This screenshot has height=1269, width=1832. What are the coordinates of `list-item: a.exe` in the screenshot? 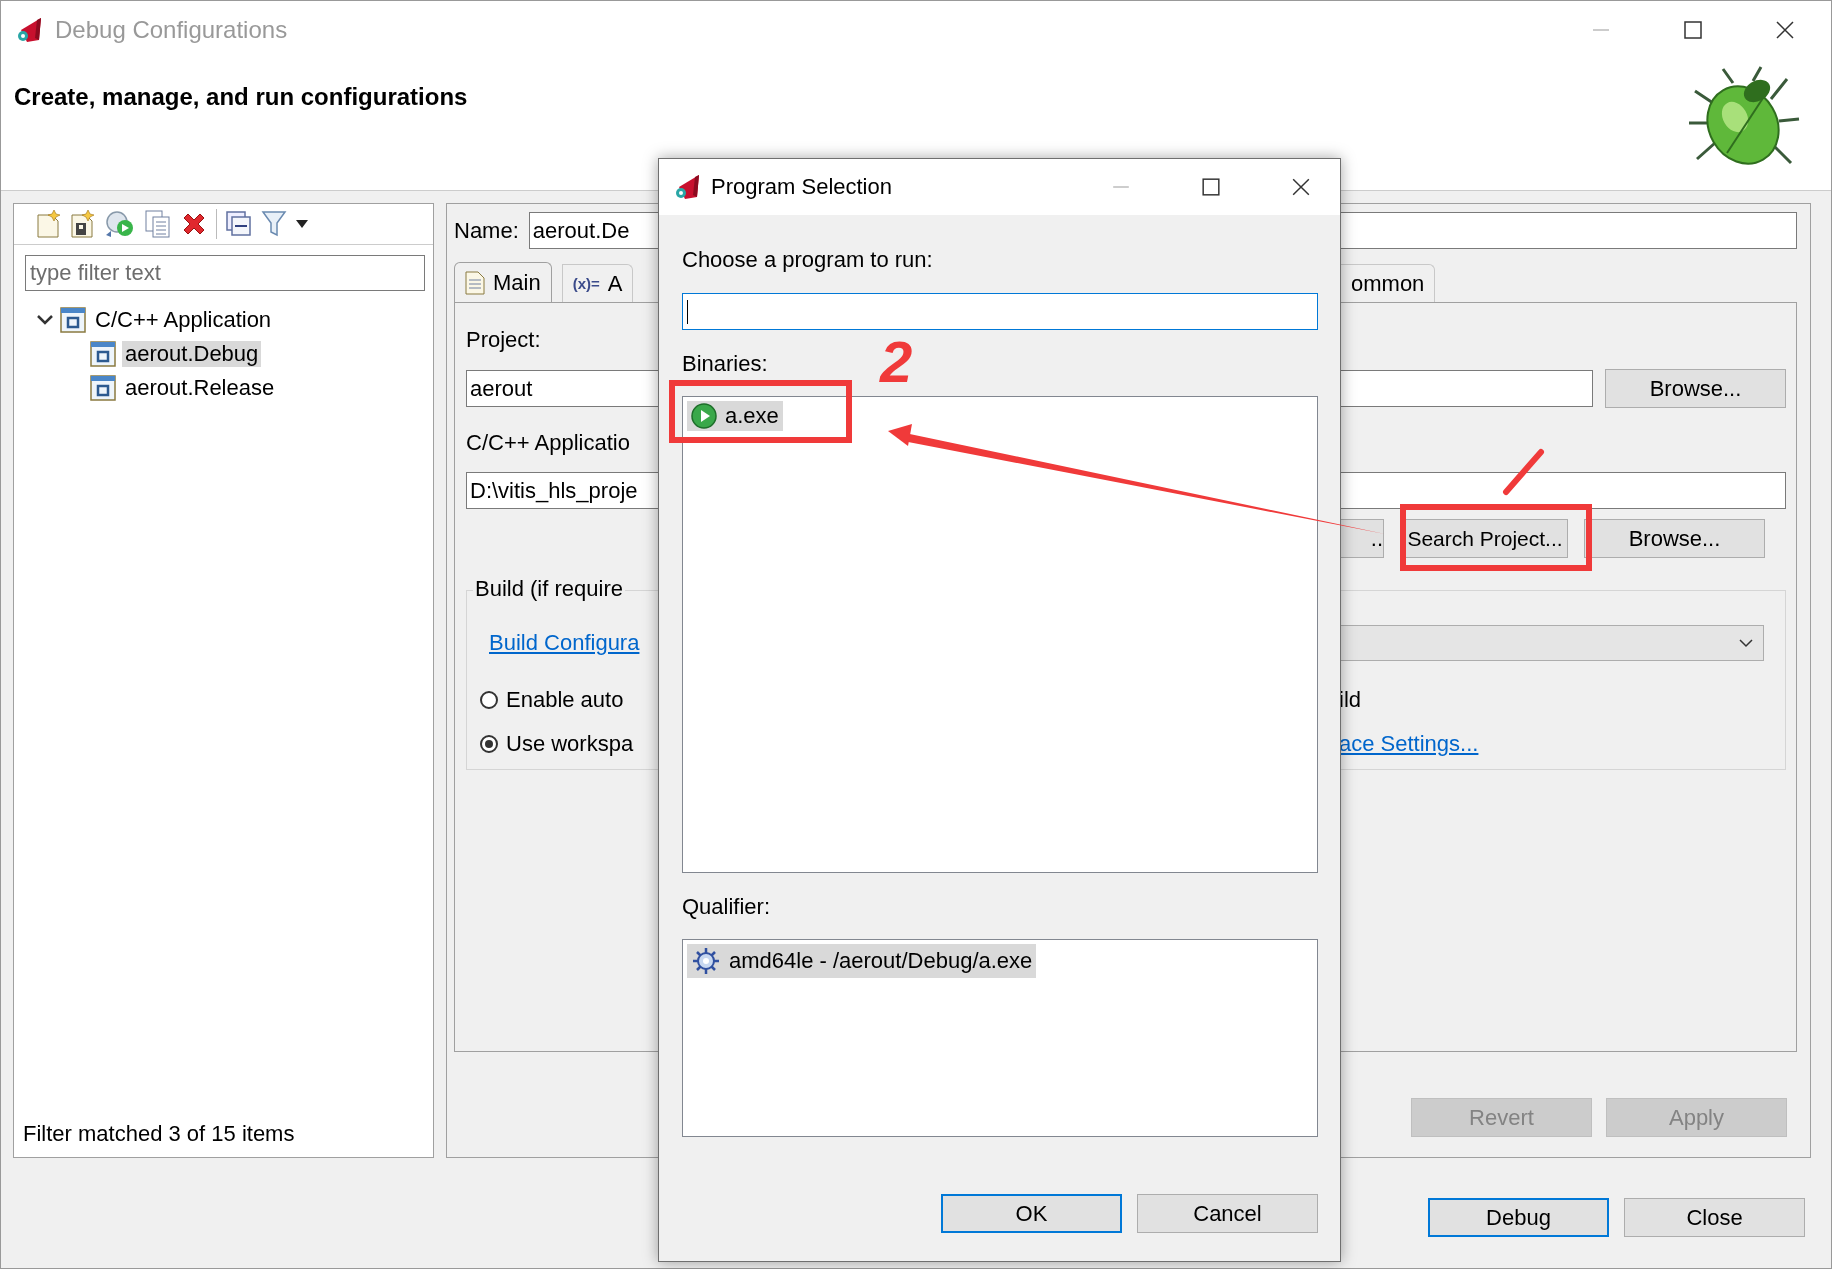 It's located at (735, 416).